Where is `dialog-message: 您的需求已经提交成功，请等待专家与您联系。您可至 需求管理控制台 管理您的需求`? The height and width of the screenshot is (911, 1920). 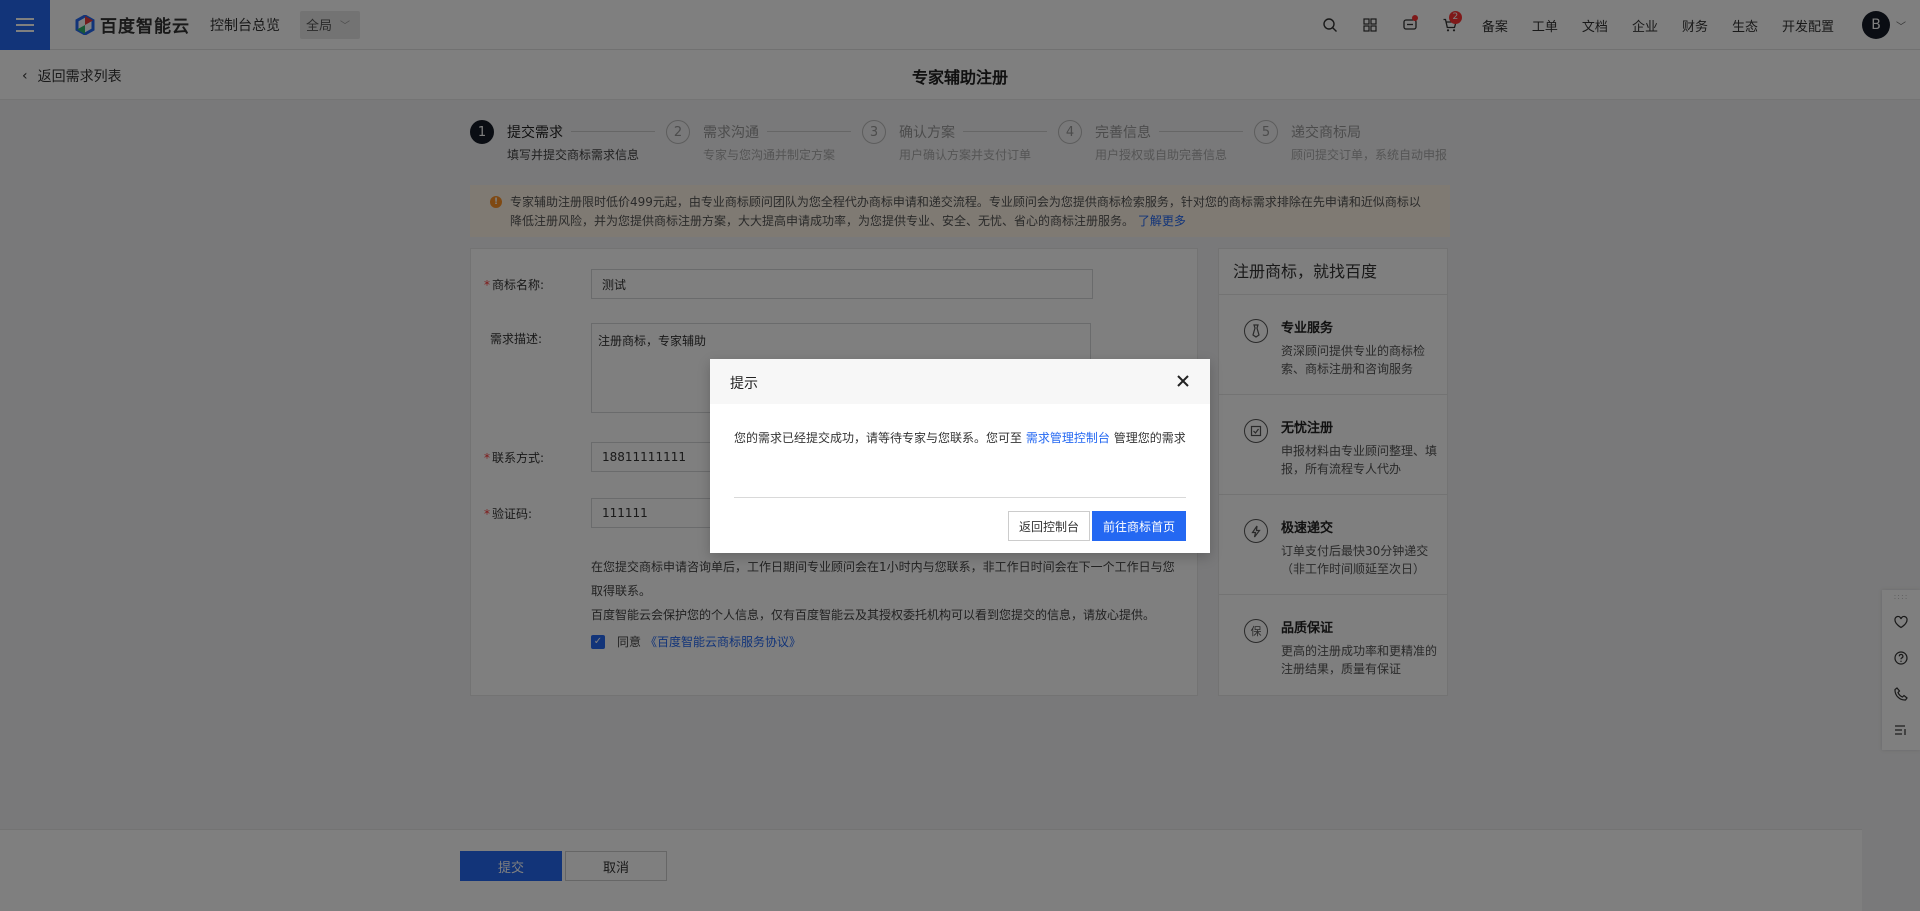
dialog-message: 您的需求已经提交成功，请等待专家与您联系。您可至 需求管理控制台 管理您的需求 is located at coordinates (960, 437).